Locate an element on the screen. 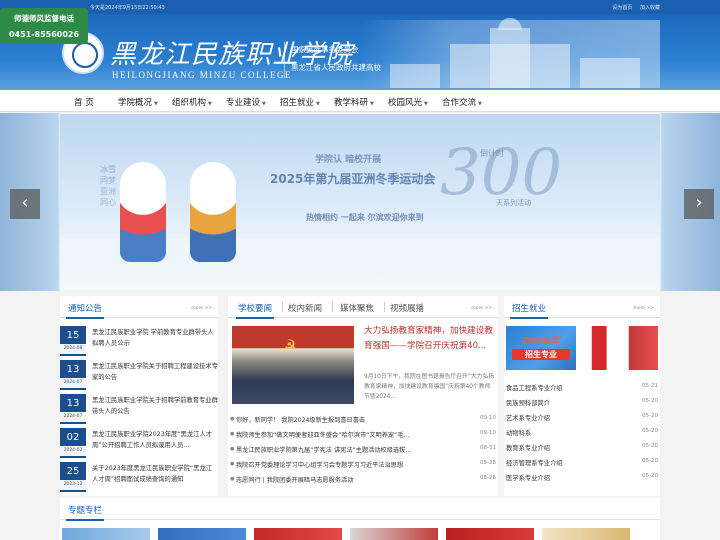  notice-item: 13 2024-07 黑龙江民族职业学院关于招聘学前教育专业群带头人的公告 is located at coordinates (139, 411).